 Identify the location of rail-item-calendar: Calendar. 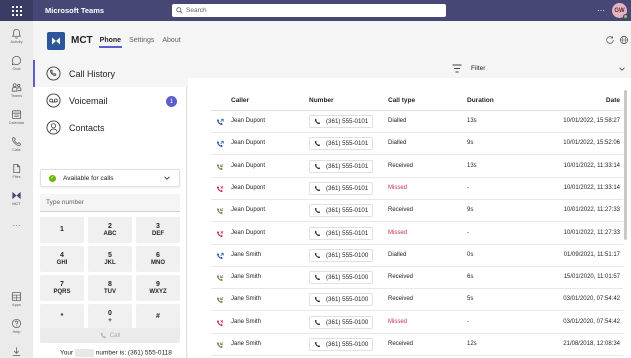
(16, 117).